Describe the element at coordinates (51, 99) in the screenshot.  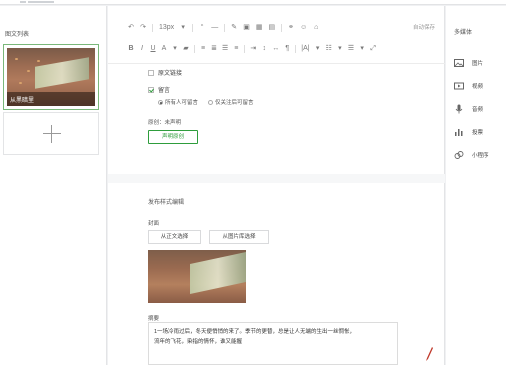
I see `thumbnail-caption: 从黑暗里` at that location.